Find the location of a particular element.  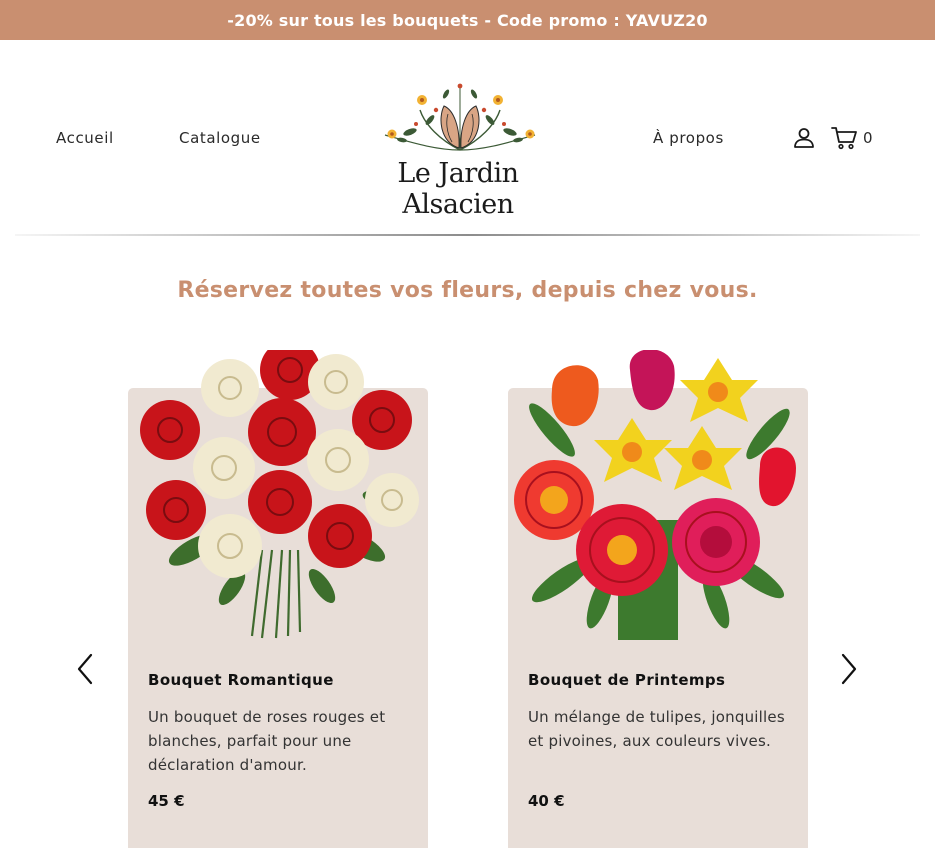

cart-icon is located at coordinates (845, 138).